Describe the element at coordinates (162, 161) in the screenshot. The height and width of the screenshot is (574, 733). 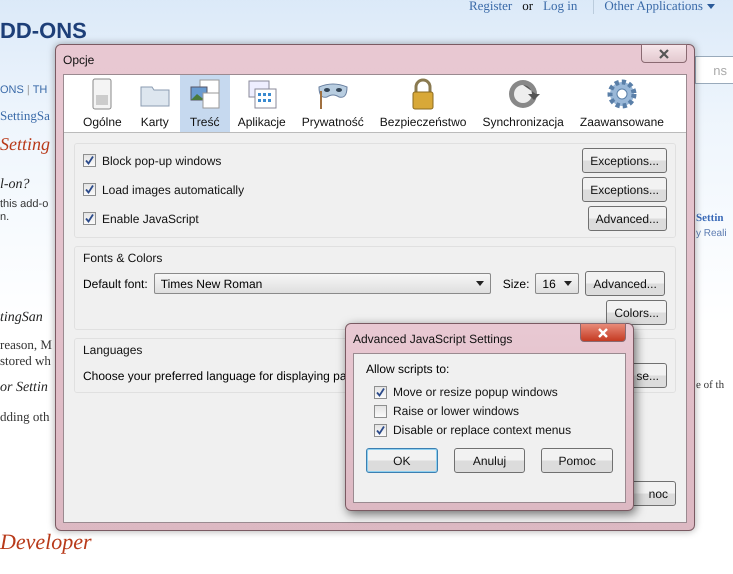
I see `checkbox-label: Block pop-up windows` at that location.